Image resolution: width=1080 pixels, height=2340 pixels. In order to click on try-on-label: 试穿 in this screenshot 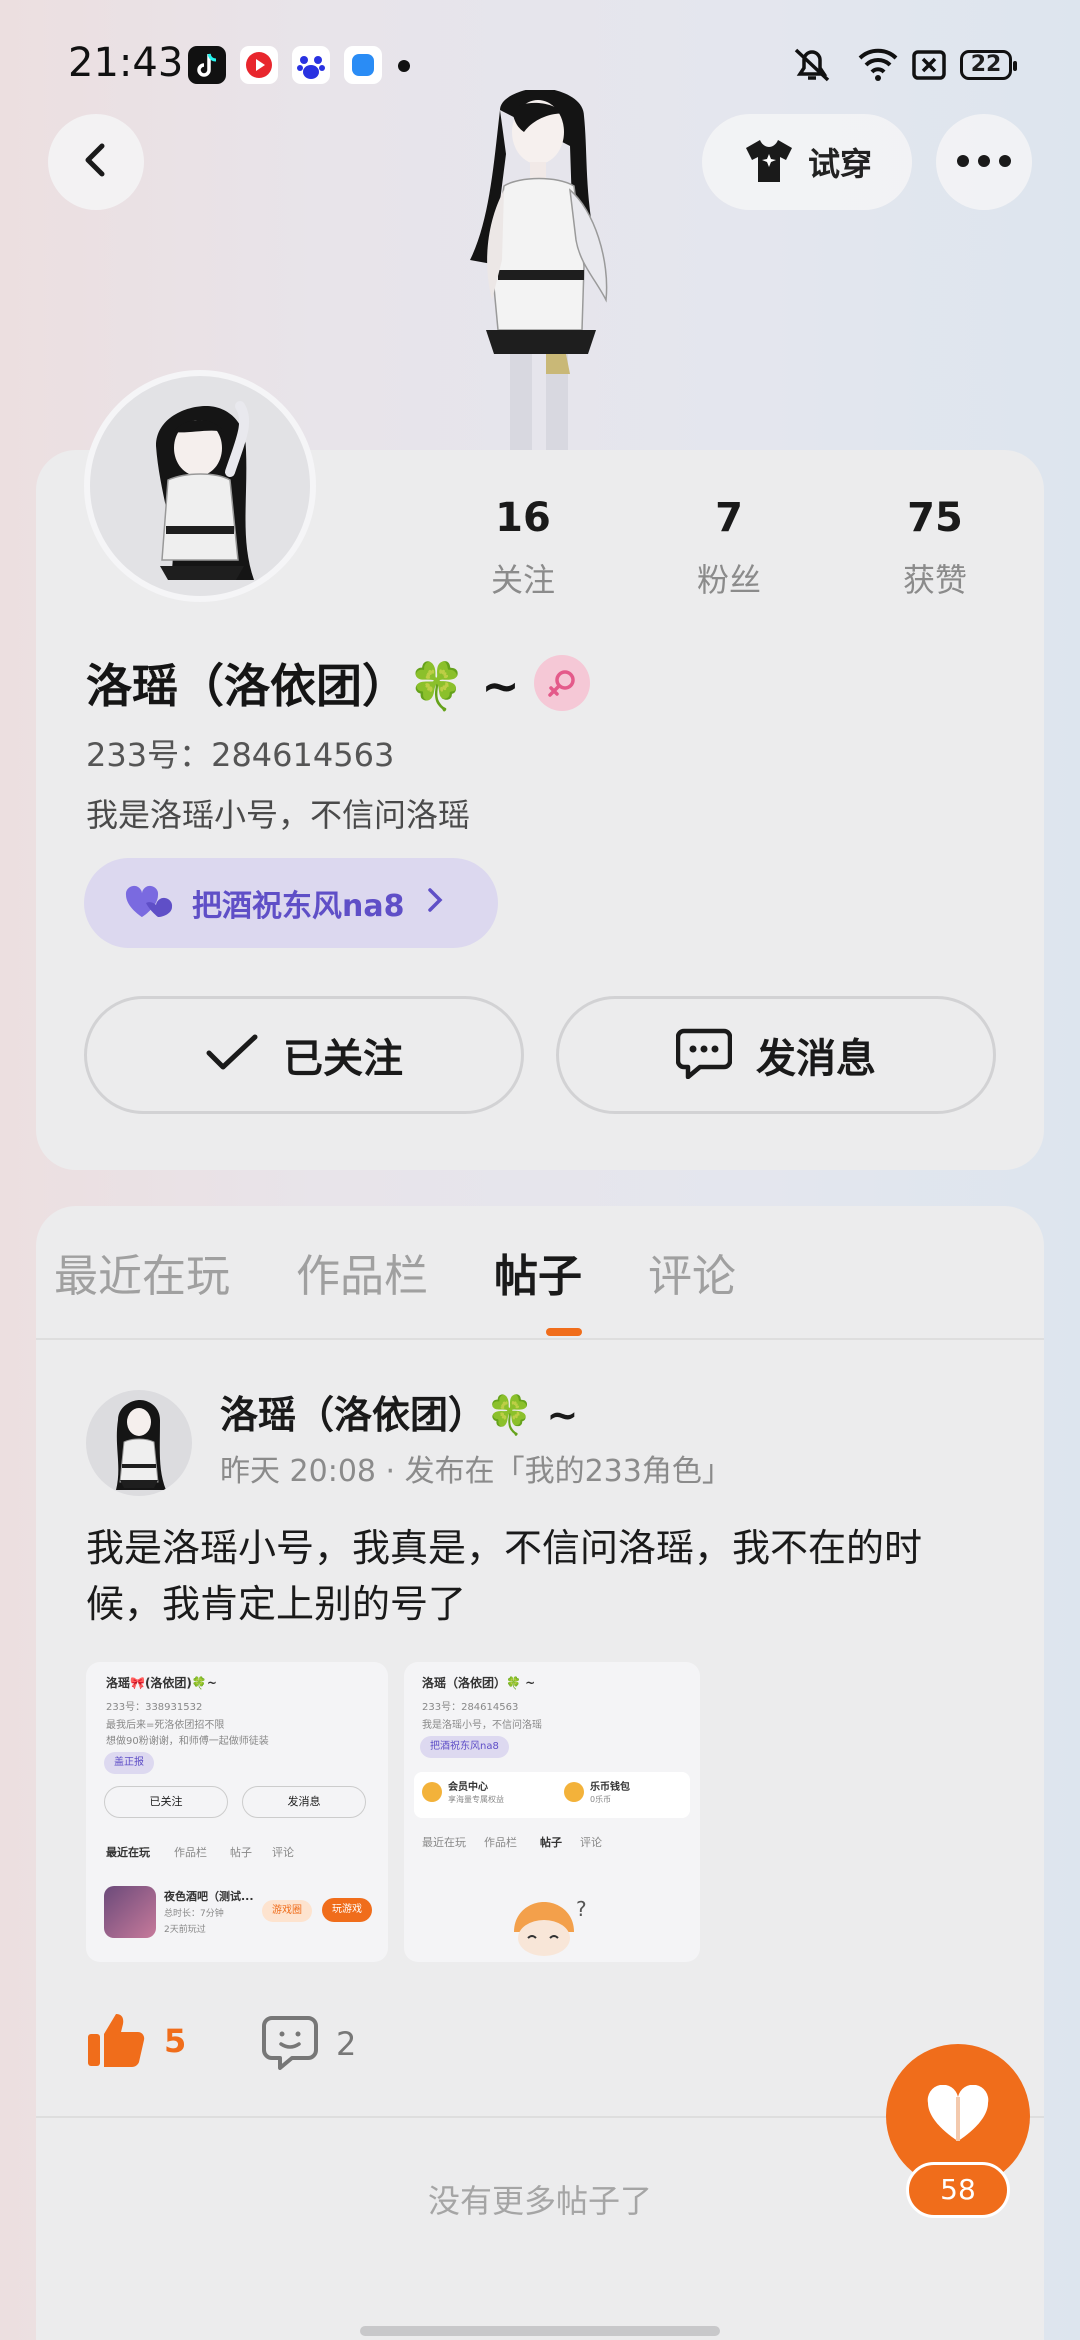, I will do `click(839, 164)`.